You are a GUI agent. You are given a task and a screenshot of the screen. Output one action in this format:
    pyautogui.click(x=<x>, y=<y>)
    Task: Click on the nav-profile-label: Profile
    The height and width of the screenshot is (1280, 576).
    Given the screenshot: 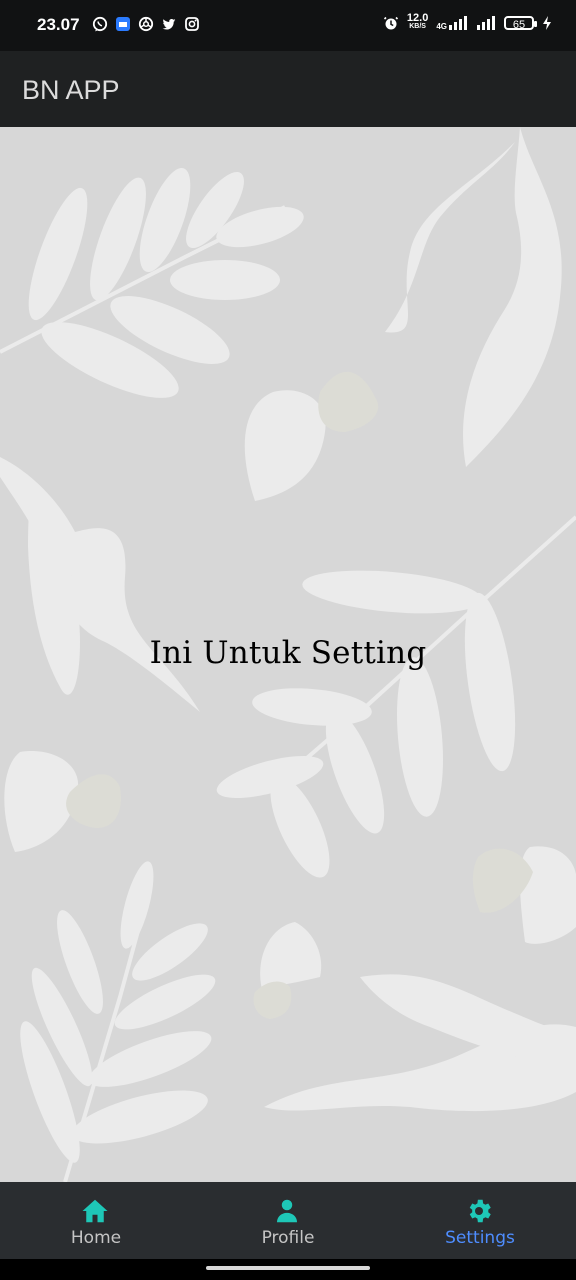 What is the action you would take?
    pyautogui.click(x=288, y=1238)
    